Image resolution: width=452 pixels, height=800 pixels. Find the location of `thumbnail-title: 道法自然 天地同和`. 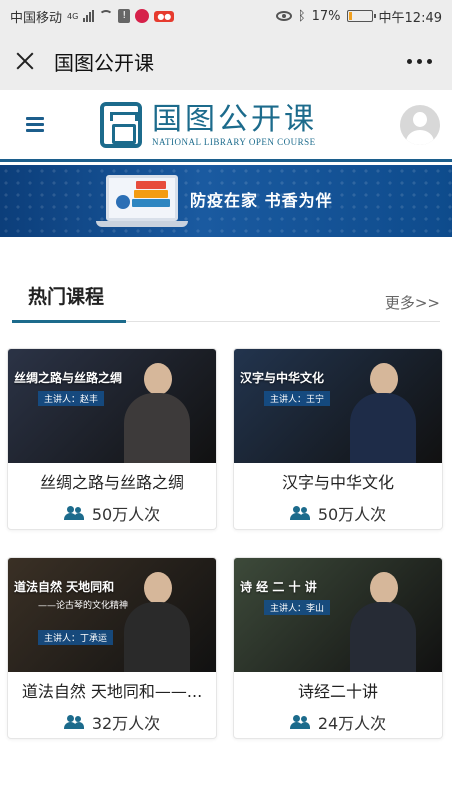

thumbnail-title: 道法自然 天地同和 is located at coordinates (64, 587).